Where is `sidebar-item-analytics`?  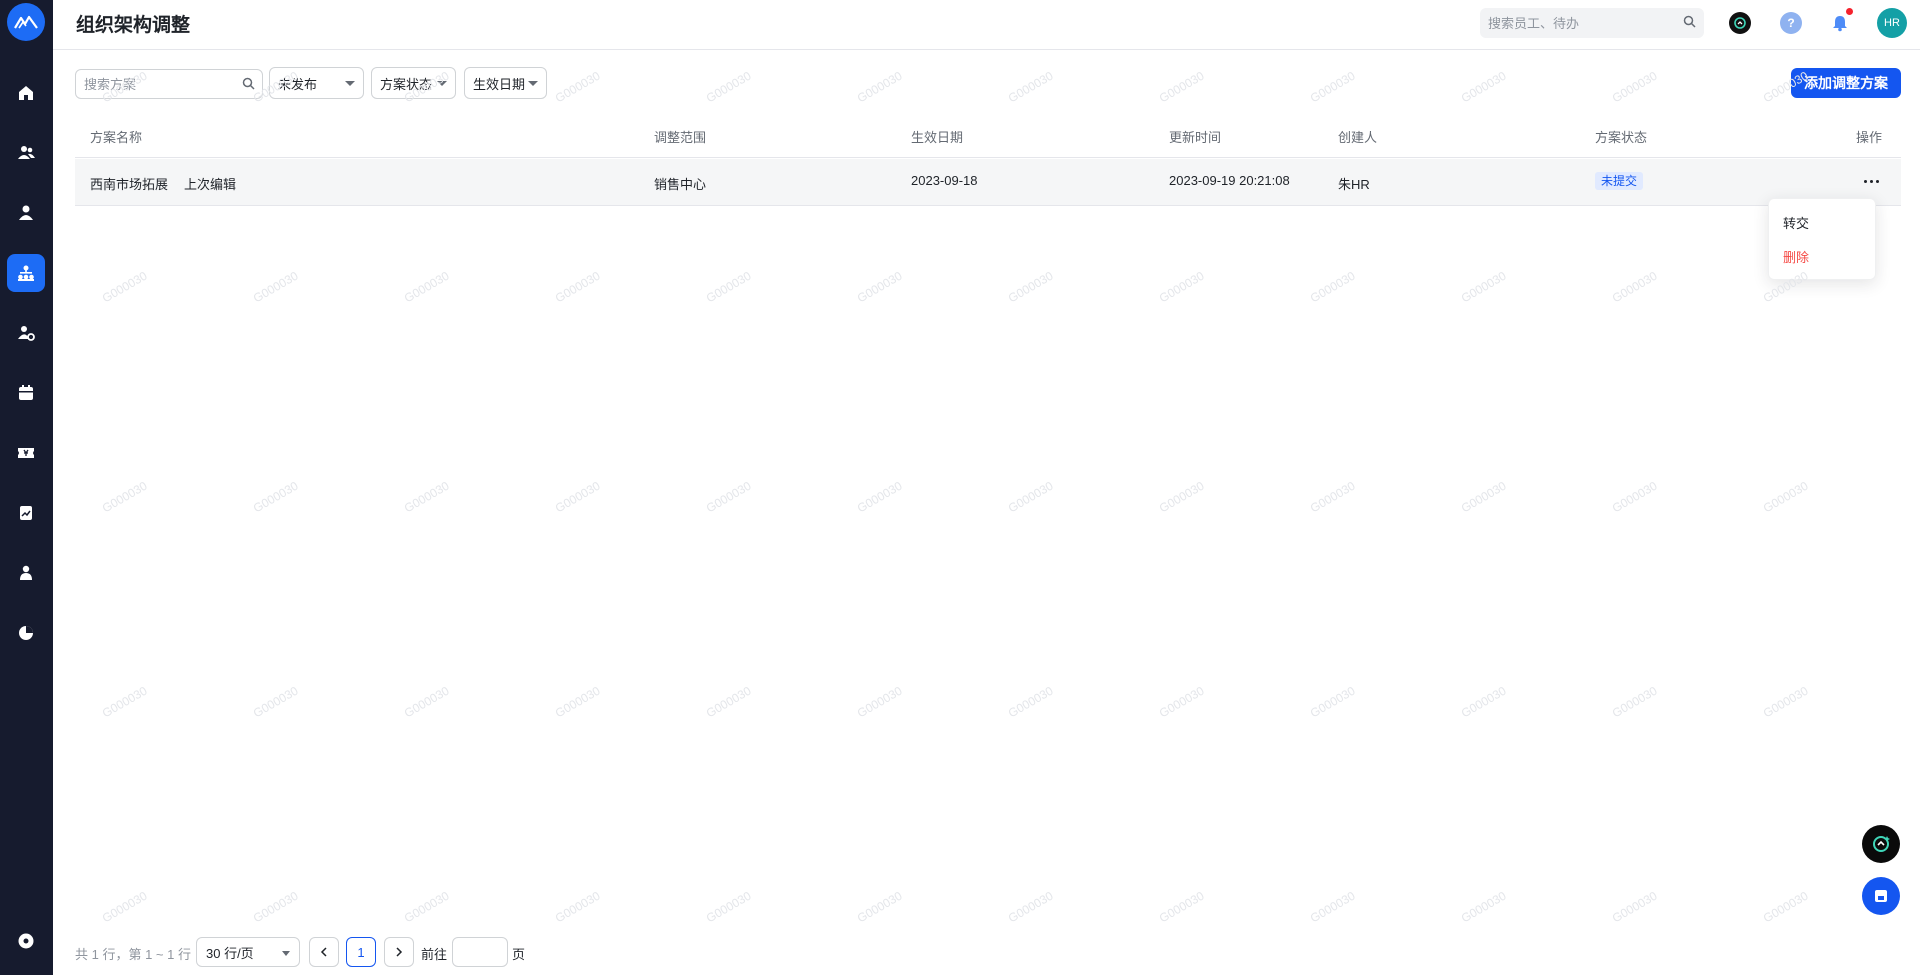 sidebar-item-analytics is located at coordinates (26, 633).